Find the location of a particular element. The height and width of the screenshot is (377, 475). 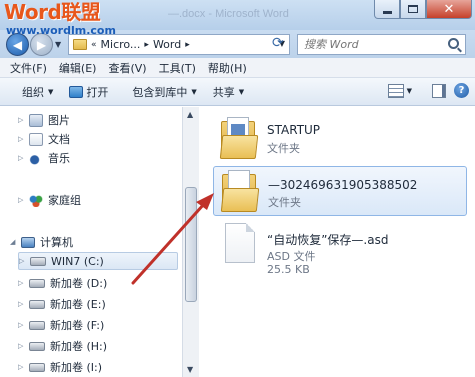

forward-arrow-icon: ▶ is located at coordinates (41, 44).